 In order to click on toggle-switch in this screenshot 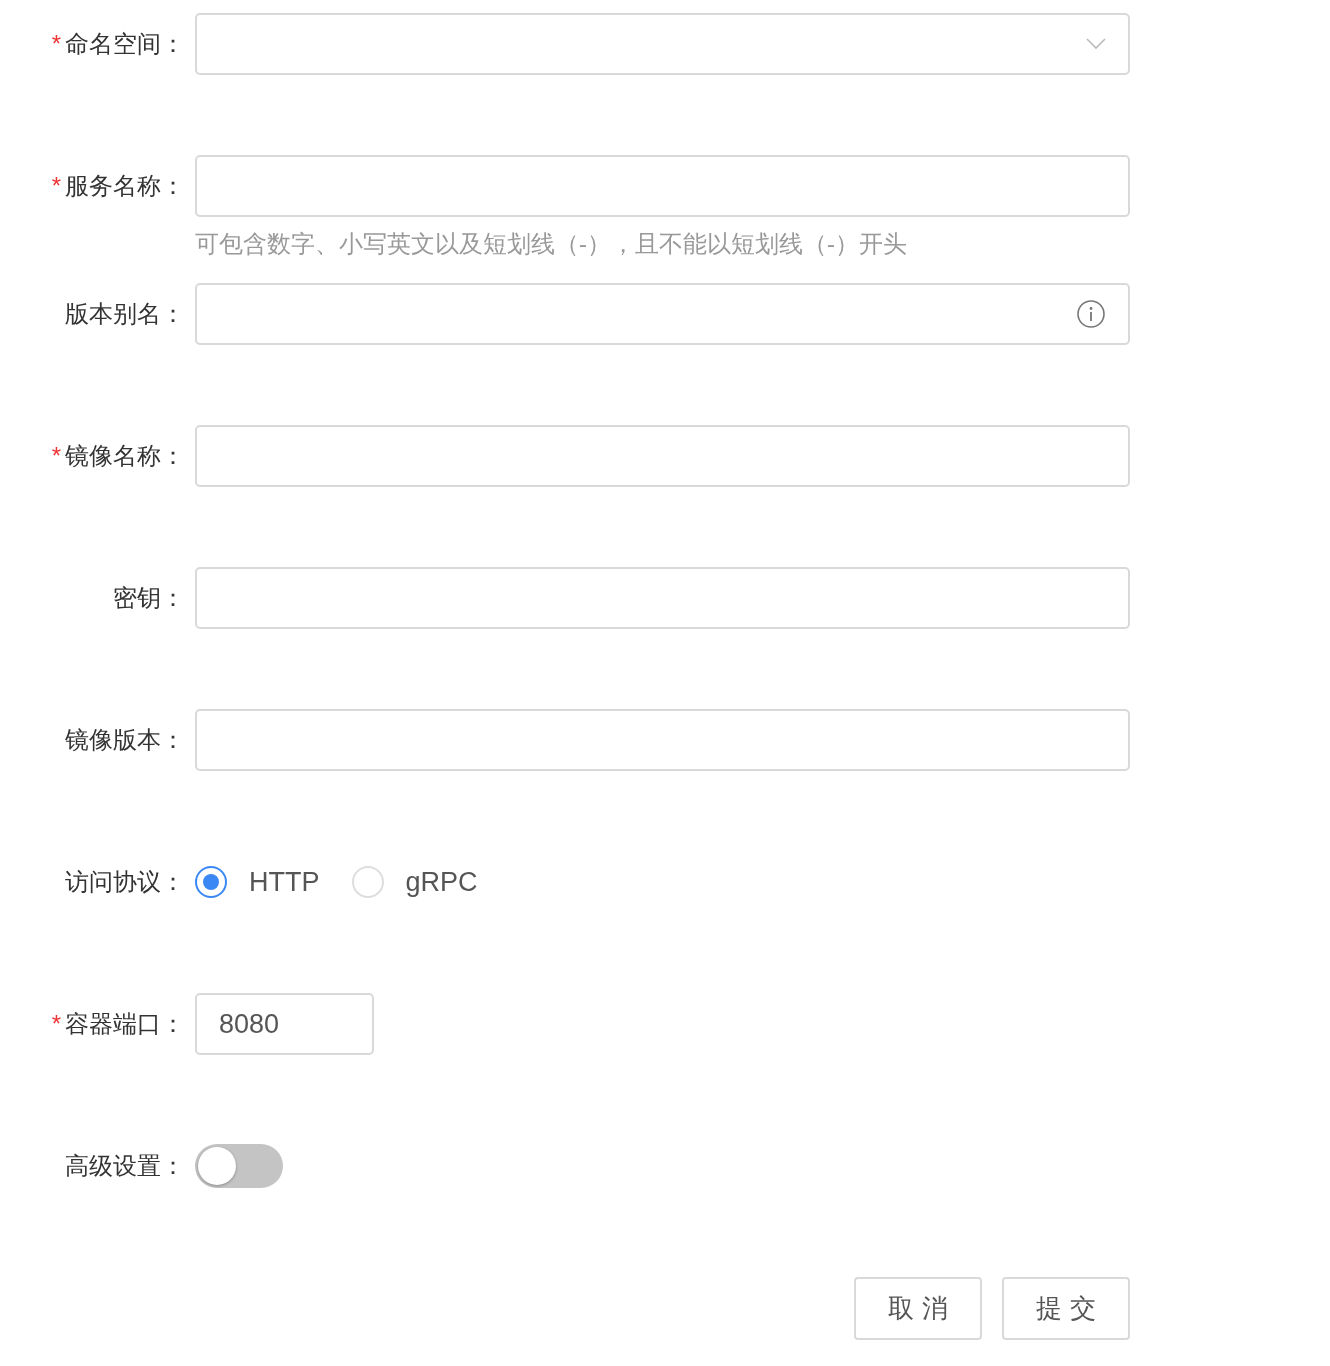, I will do `click(239, 1166)`.